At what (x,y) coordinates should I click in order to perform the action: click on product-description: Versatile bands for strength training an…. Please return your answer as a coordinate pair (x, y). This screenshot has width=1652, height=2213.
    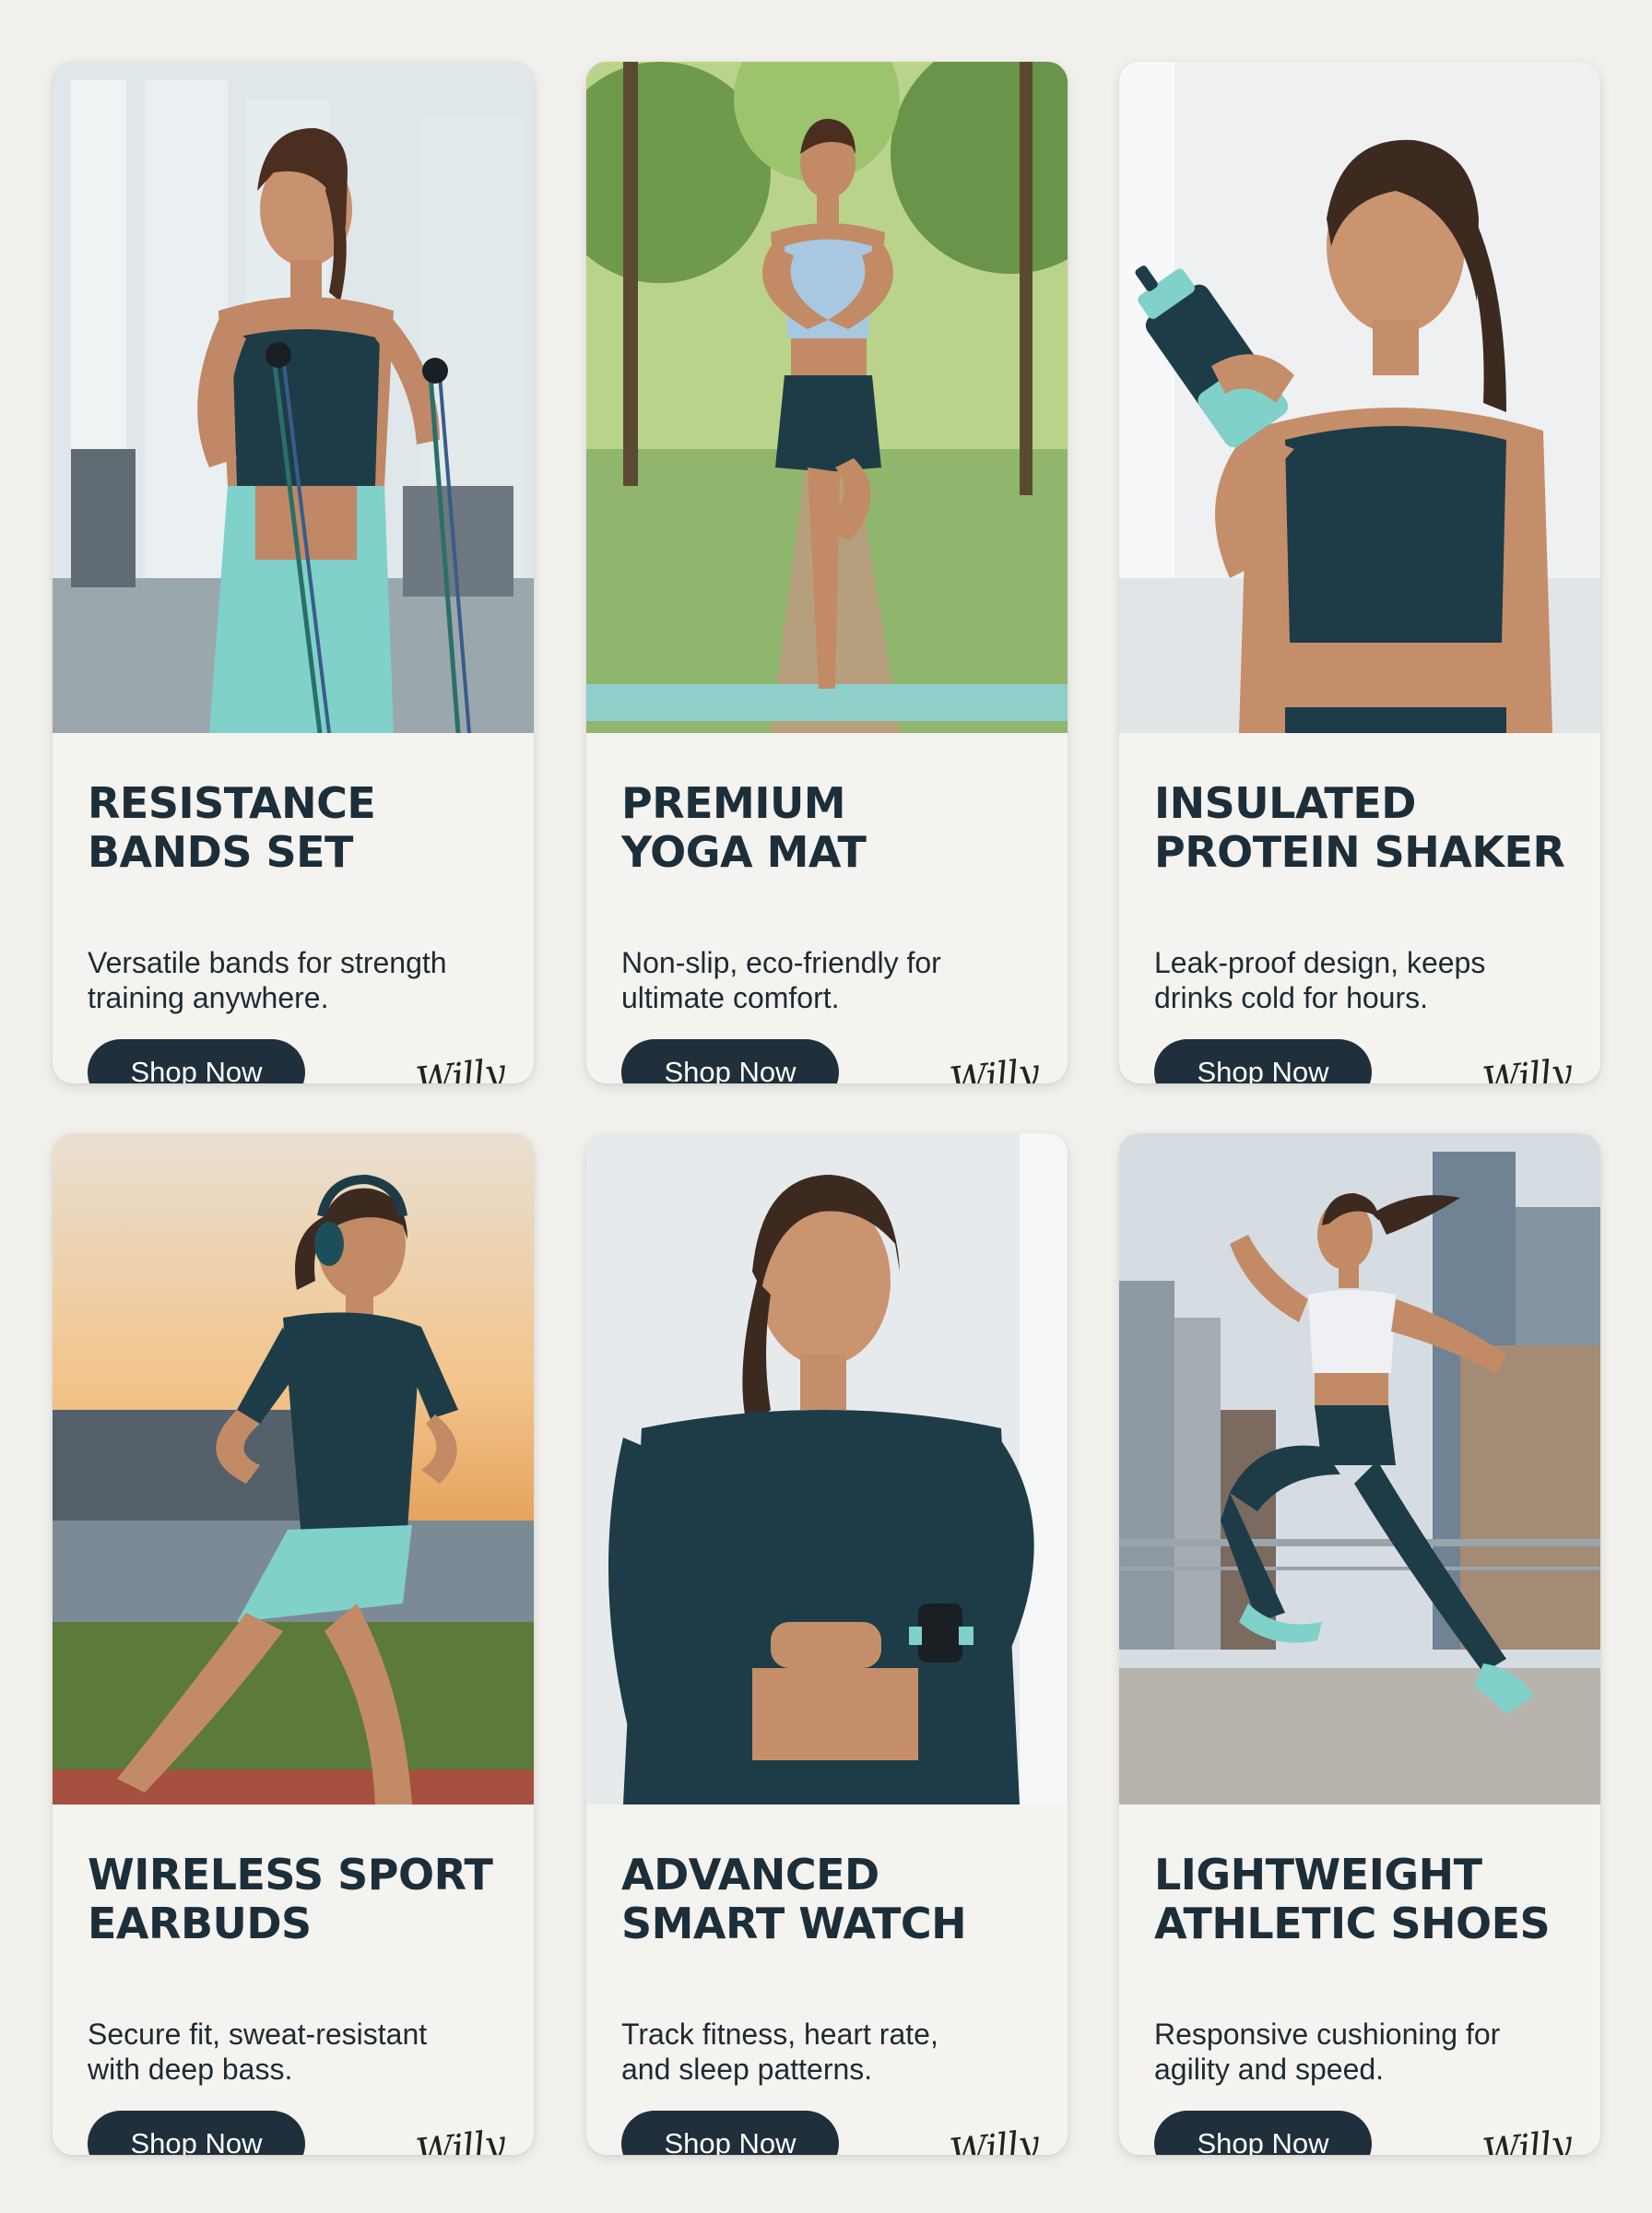
    Looking at the image, I should click on (267, 980).